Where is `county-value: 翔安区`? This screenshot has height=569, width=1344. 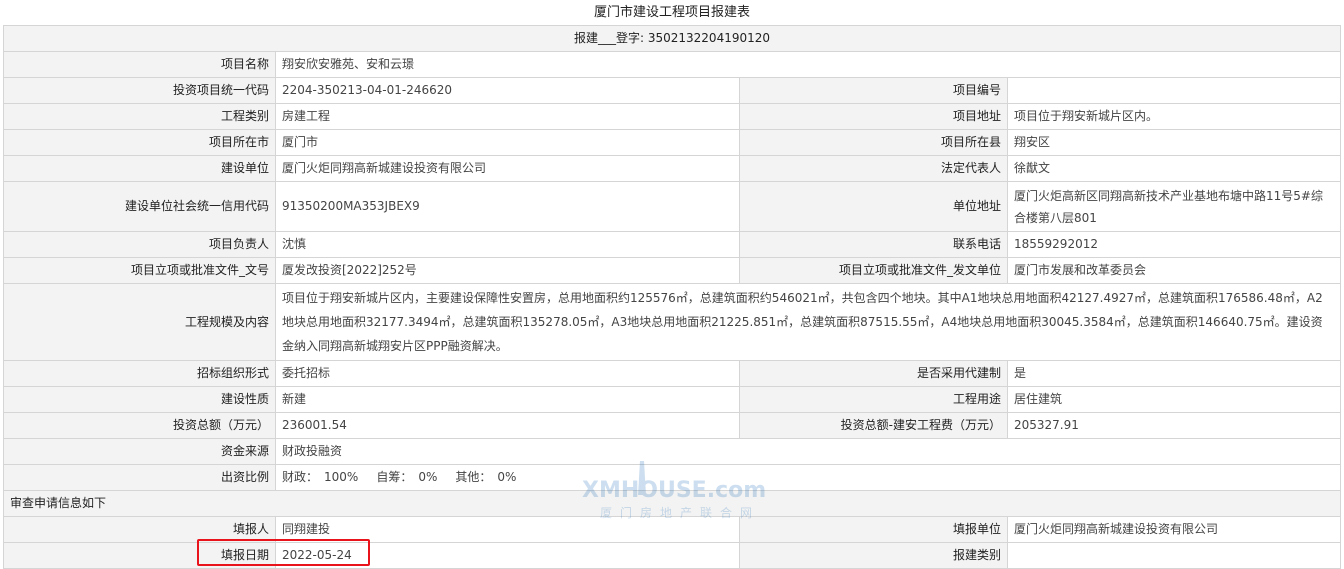
county-value: 翔安区 is located at coordinates (1174, 142).